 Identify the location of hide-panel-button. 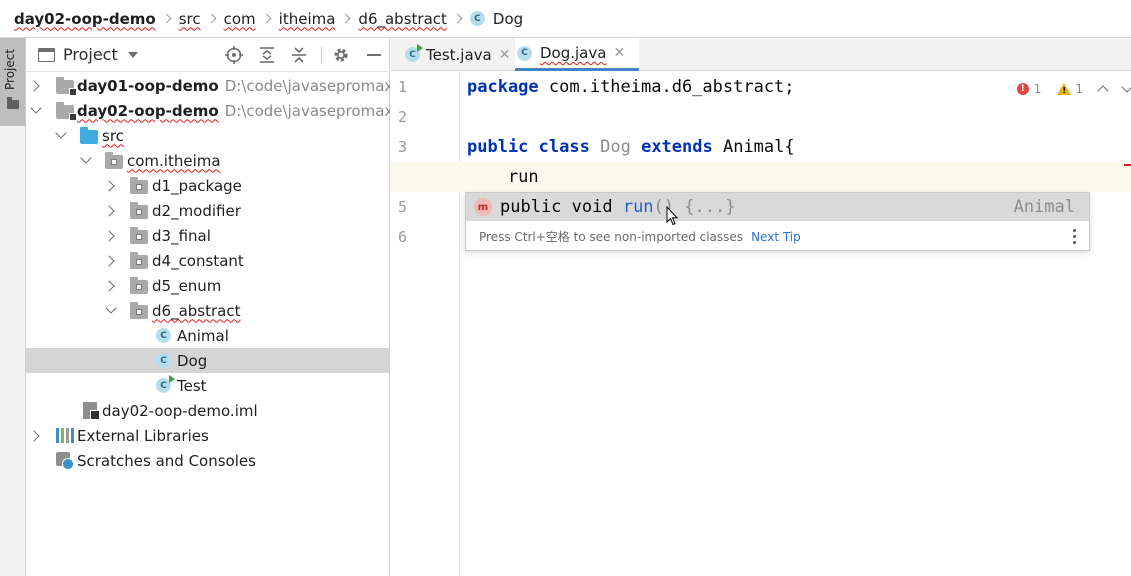
(374, 55).